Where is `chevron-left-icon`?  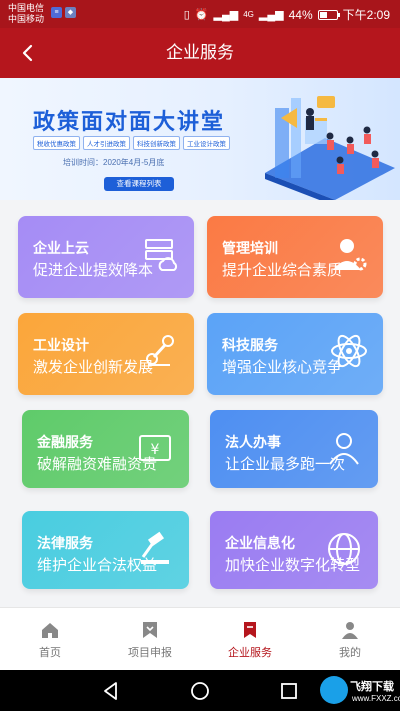 chevron-left-icon is located at coordinates (27, 53).